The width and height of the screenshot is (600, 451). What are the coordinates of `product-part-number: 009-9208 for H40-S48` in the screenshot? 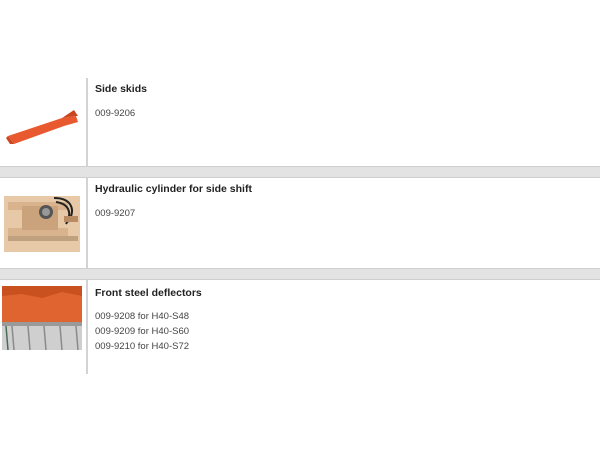 It's located at (142, 316).